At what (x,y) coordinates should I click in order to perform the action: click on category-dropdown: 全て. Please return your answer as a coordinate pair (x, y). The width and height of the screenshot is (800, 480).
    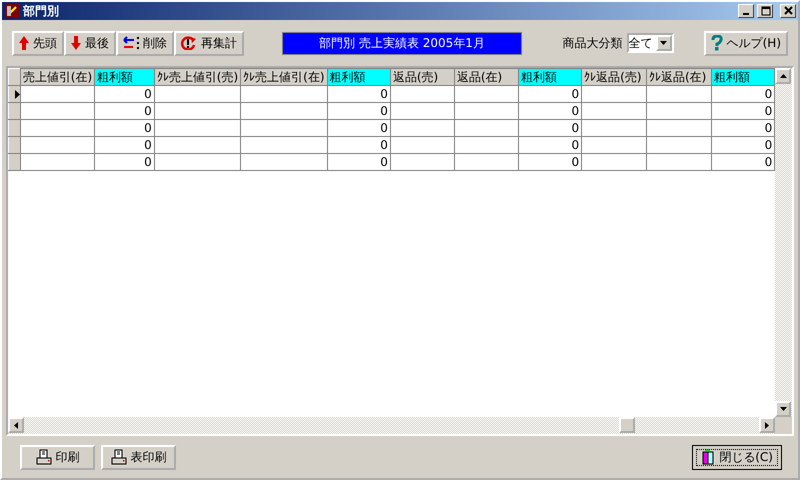
    Looking at the image, I should click on (650, 43).